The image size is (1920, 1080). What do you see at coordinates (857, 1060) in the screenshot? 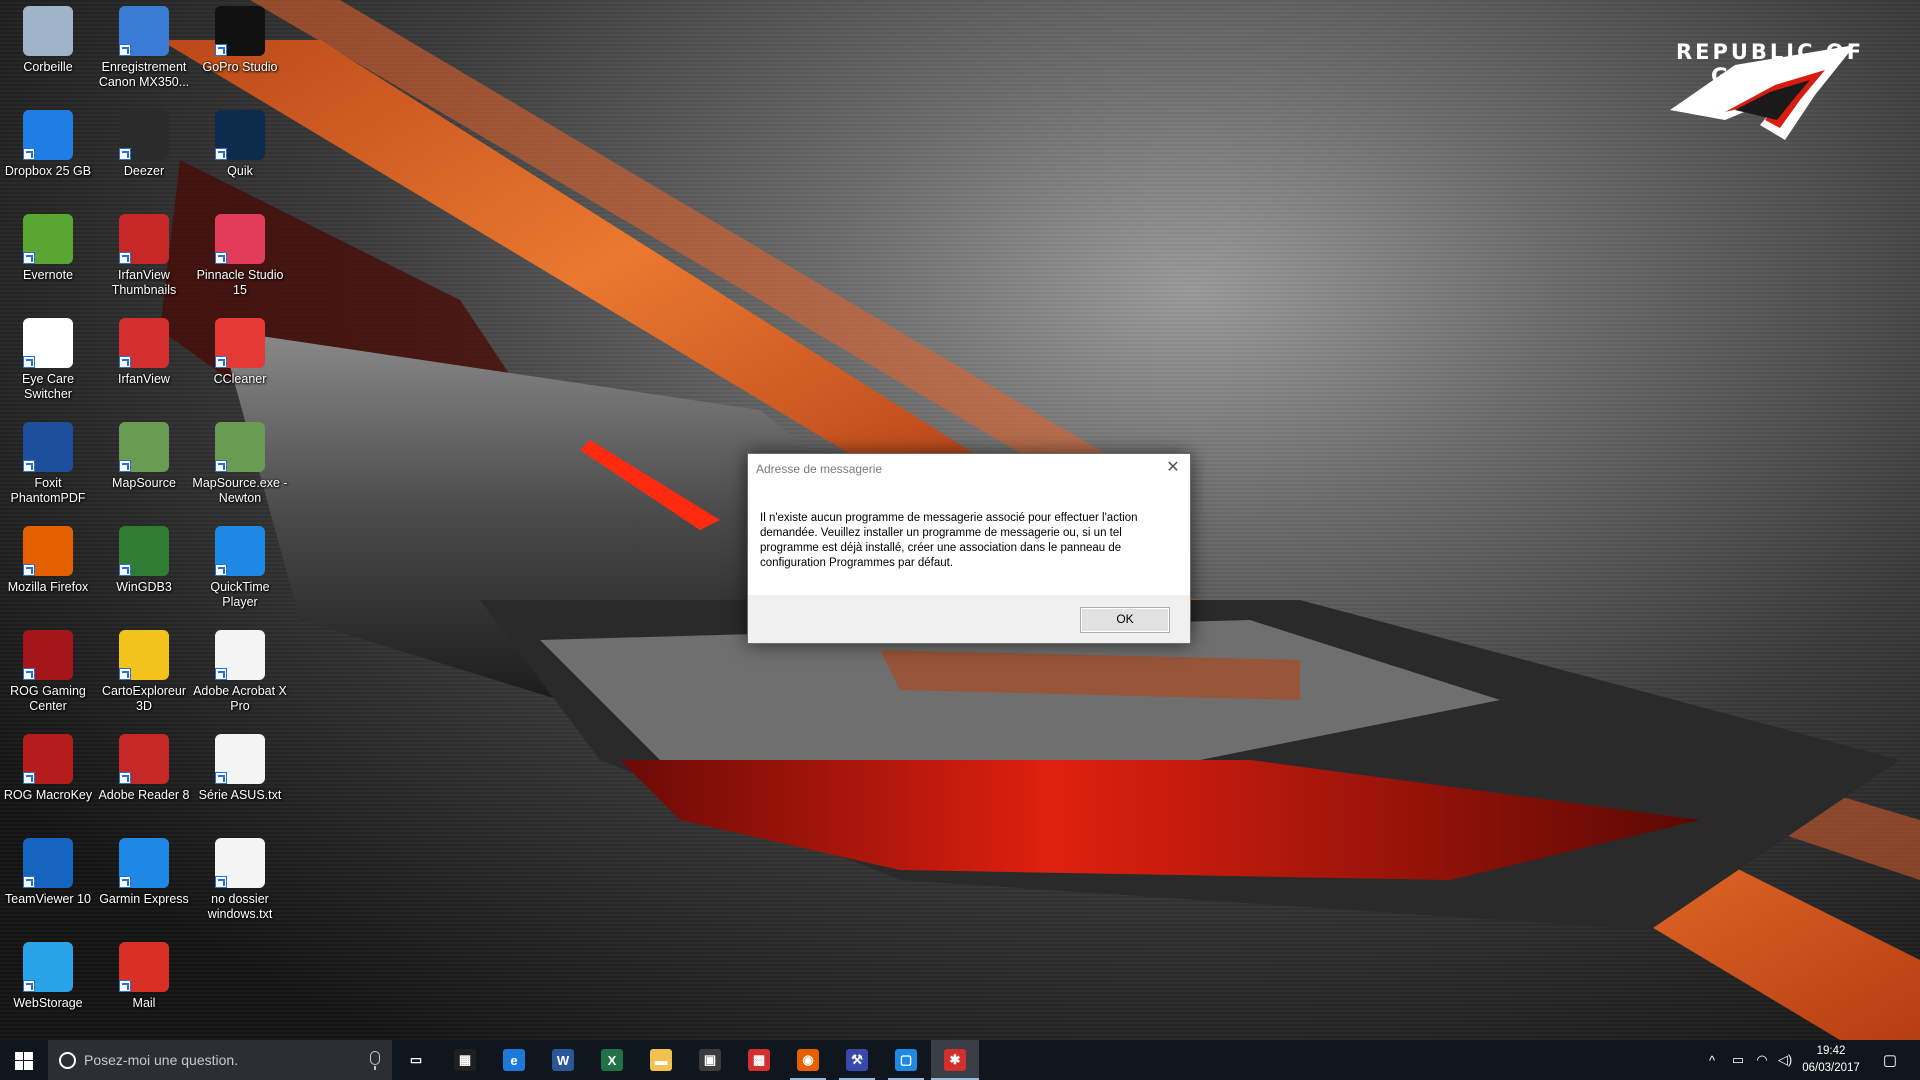
I see `taskbar-tool-button: ⚒` at bounding box center [857, 1060].